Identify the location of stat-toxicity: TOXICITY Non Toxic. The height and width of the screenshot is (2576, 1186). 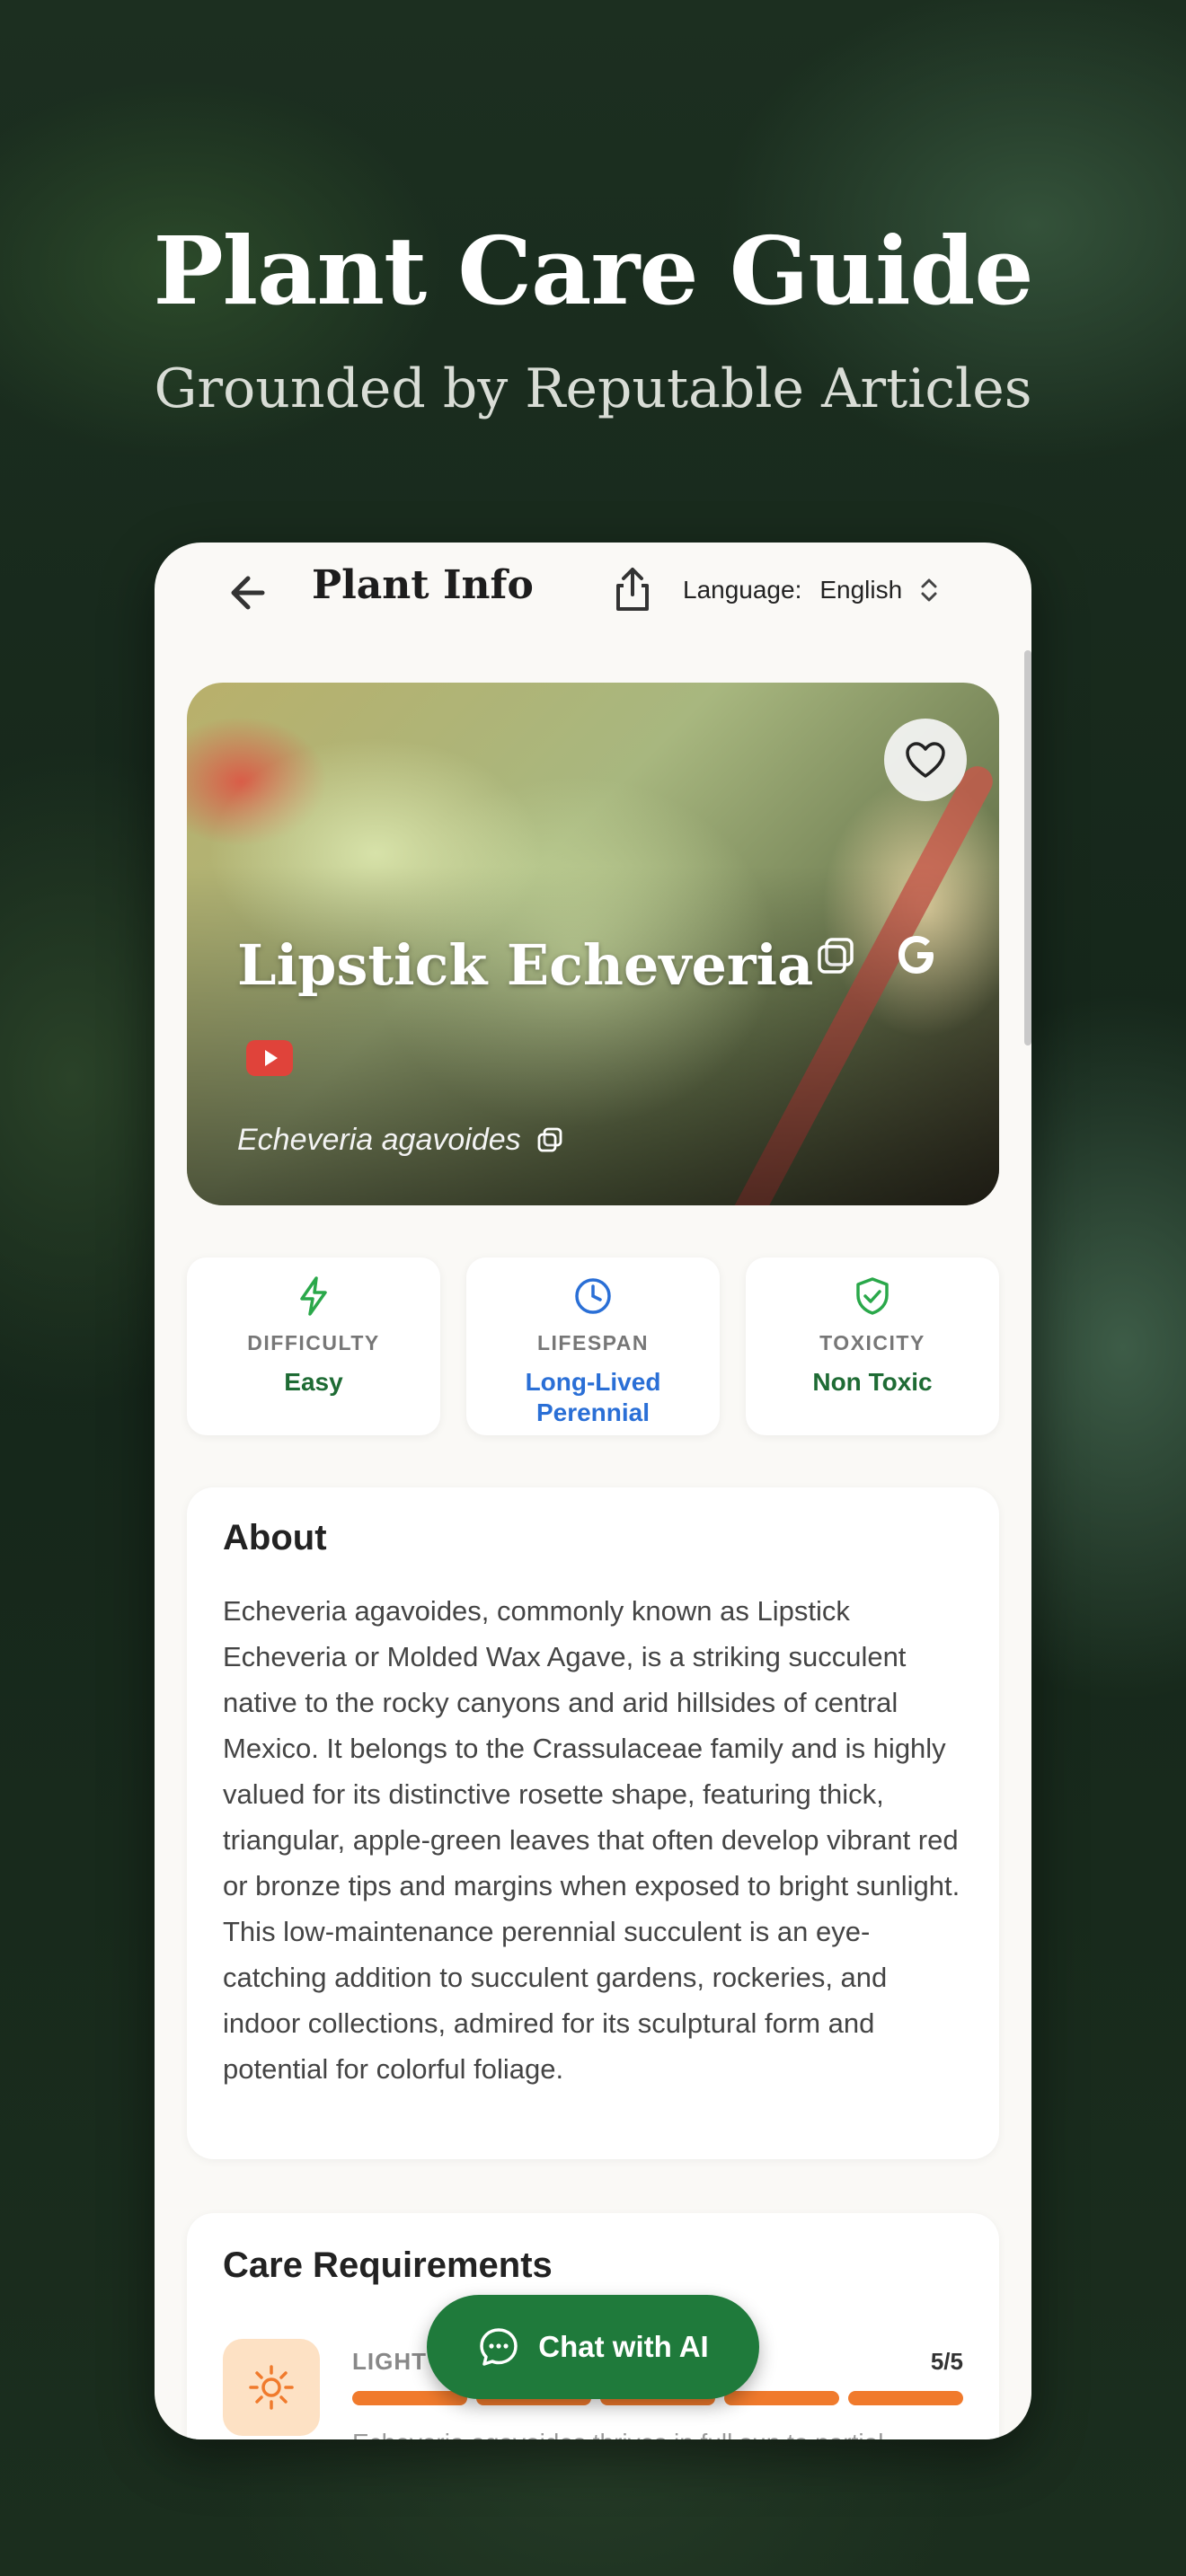
(872, 1346).